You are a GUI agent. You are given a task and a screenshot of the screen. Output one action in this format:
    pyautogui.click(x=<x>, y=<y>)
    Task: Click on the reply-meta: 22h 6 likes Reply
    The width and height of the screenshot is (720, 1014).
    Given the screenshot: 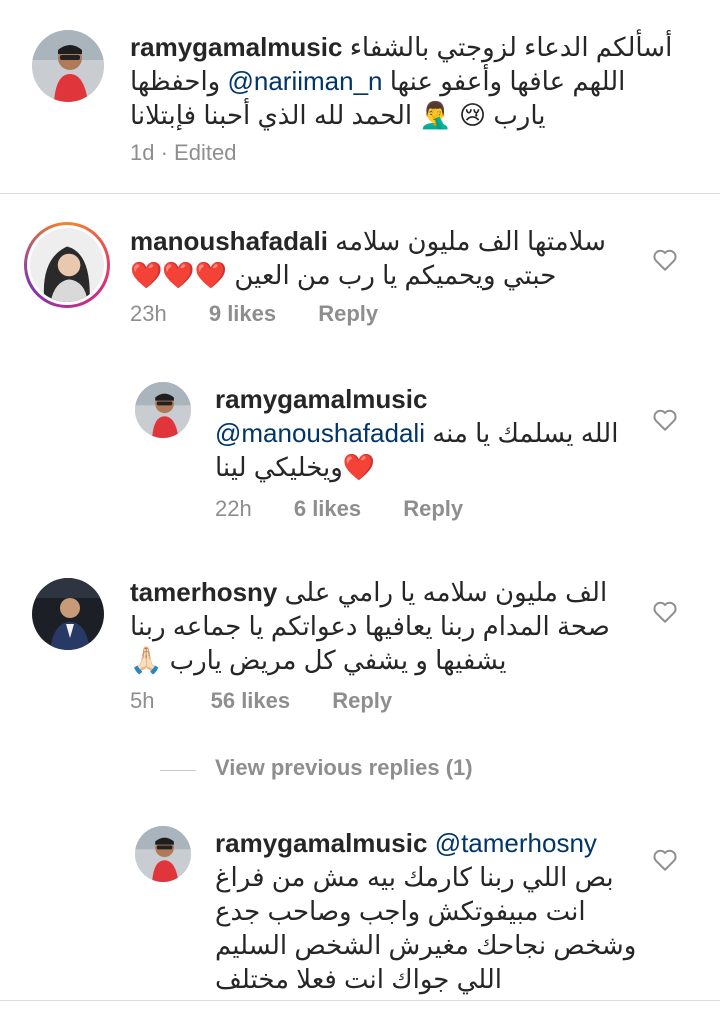 What is the action you would take?
    pyautogui.click(x=339, y=509)
    